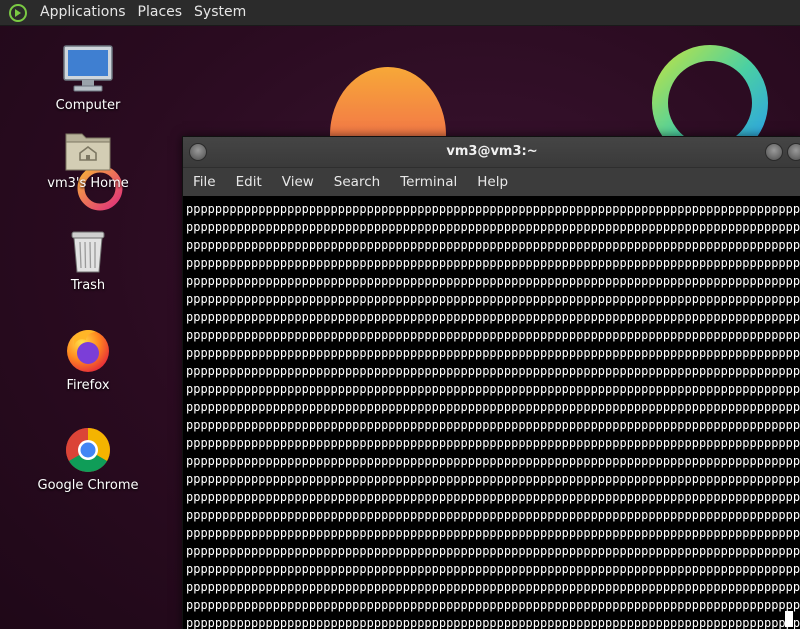 The width and height of the screenshot is (800, 629). I want to click on menu-places: Places, so click(160, 12).